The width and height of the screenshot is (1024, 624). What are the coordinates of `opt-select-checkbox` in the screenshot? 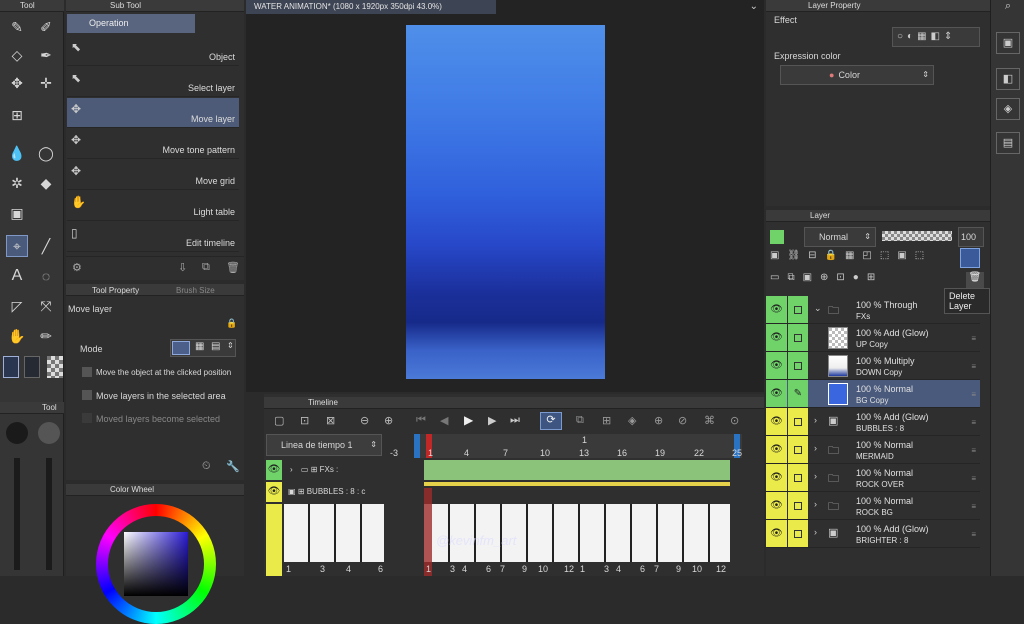 It's located at (87, 418).